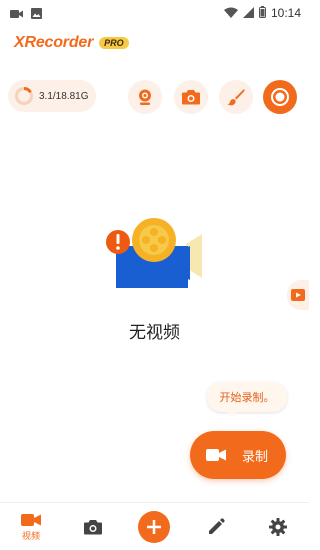 Image resolution: width=320 pixels, height=550 pixels. I want to click on nav-item-screenshots, so click(93, 526).